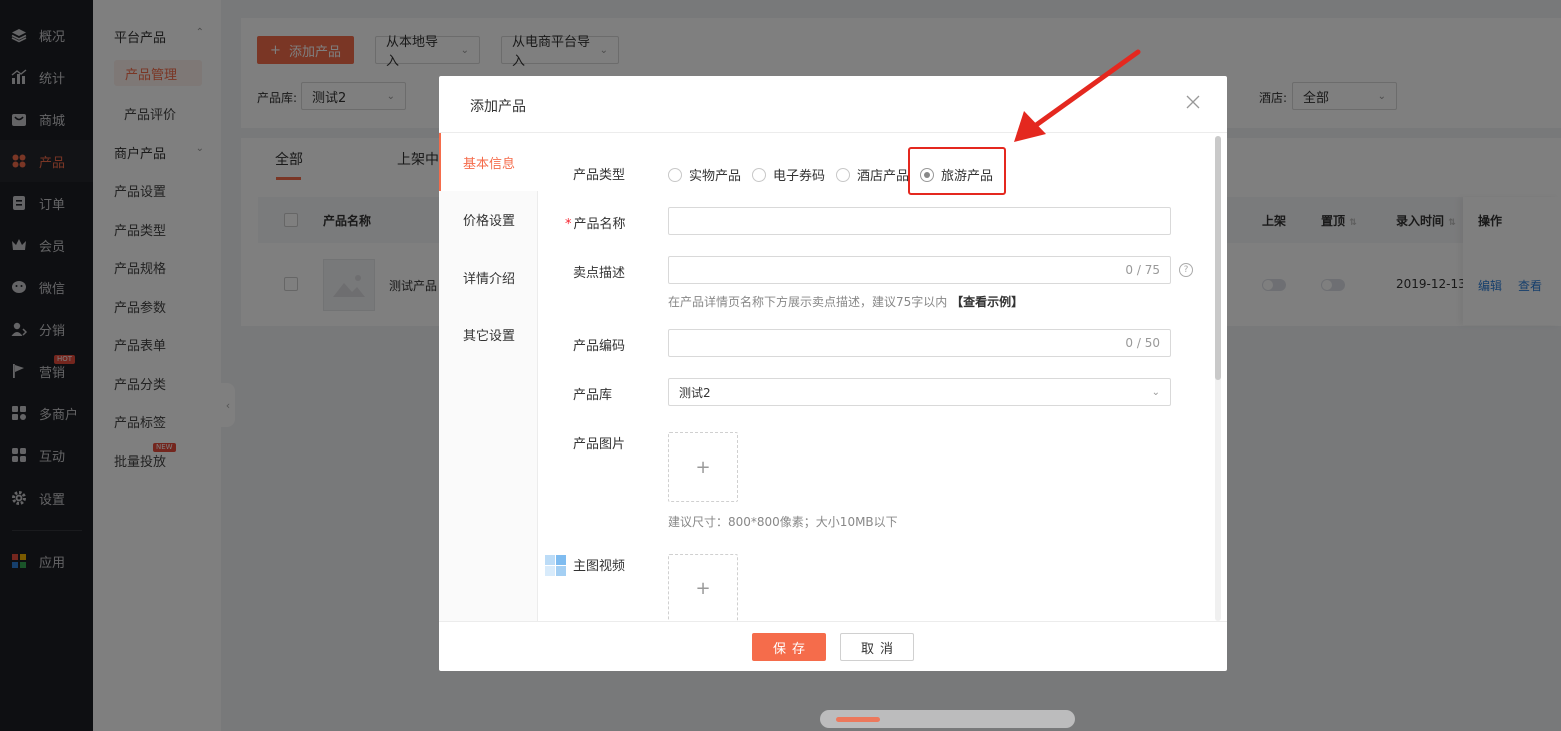 The width and height of the screenshot is (1561, 731). What do you see at coordinates (957, 171) in the screenshot?
I see `annotation-highlight-box` at bounding box center [957, 171].